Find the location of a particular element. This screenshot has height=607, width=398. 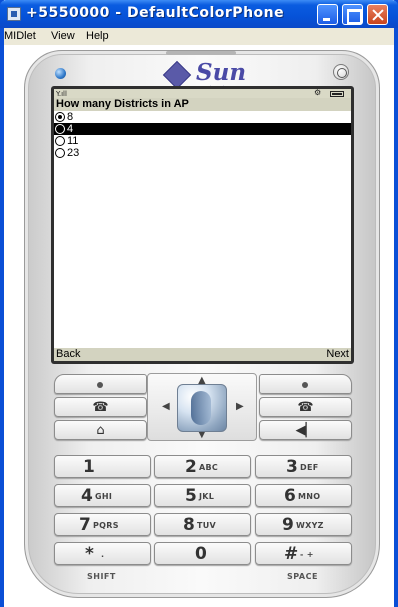

key-hash: # - + is located at coordinates (303, 553).